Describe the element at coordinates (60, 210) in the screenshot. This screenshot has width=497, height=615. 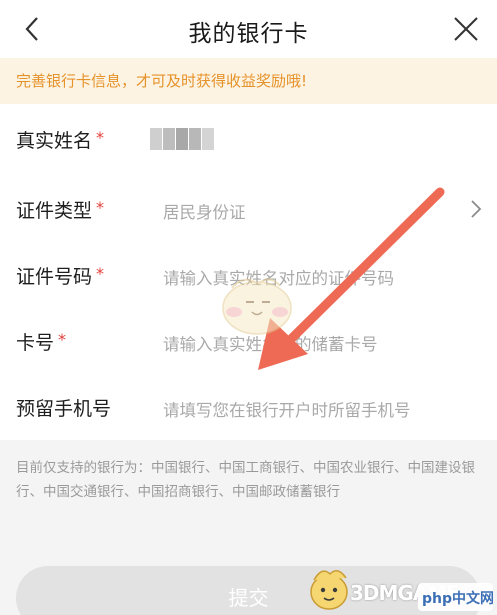
I see `id-type-label: 证件类型 *` at that location.